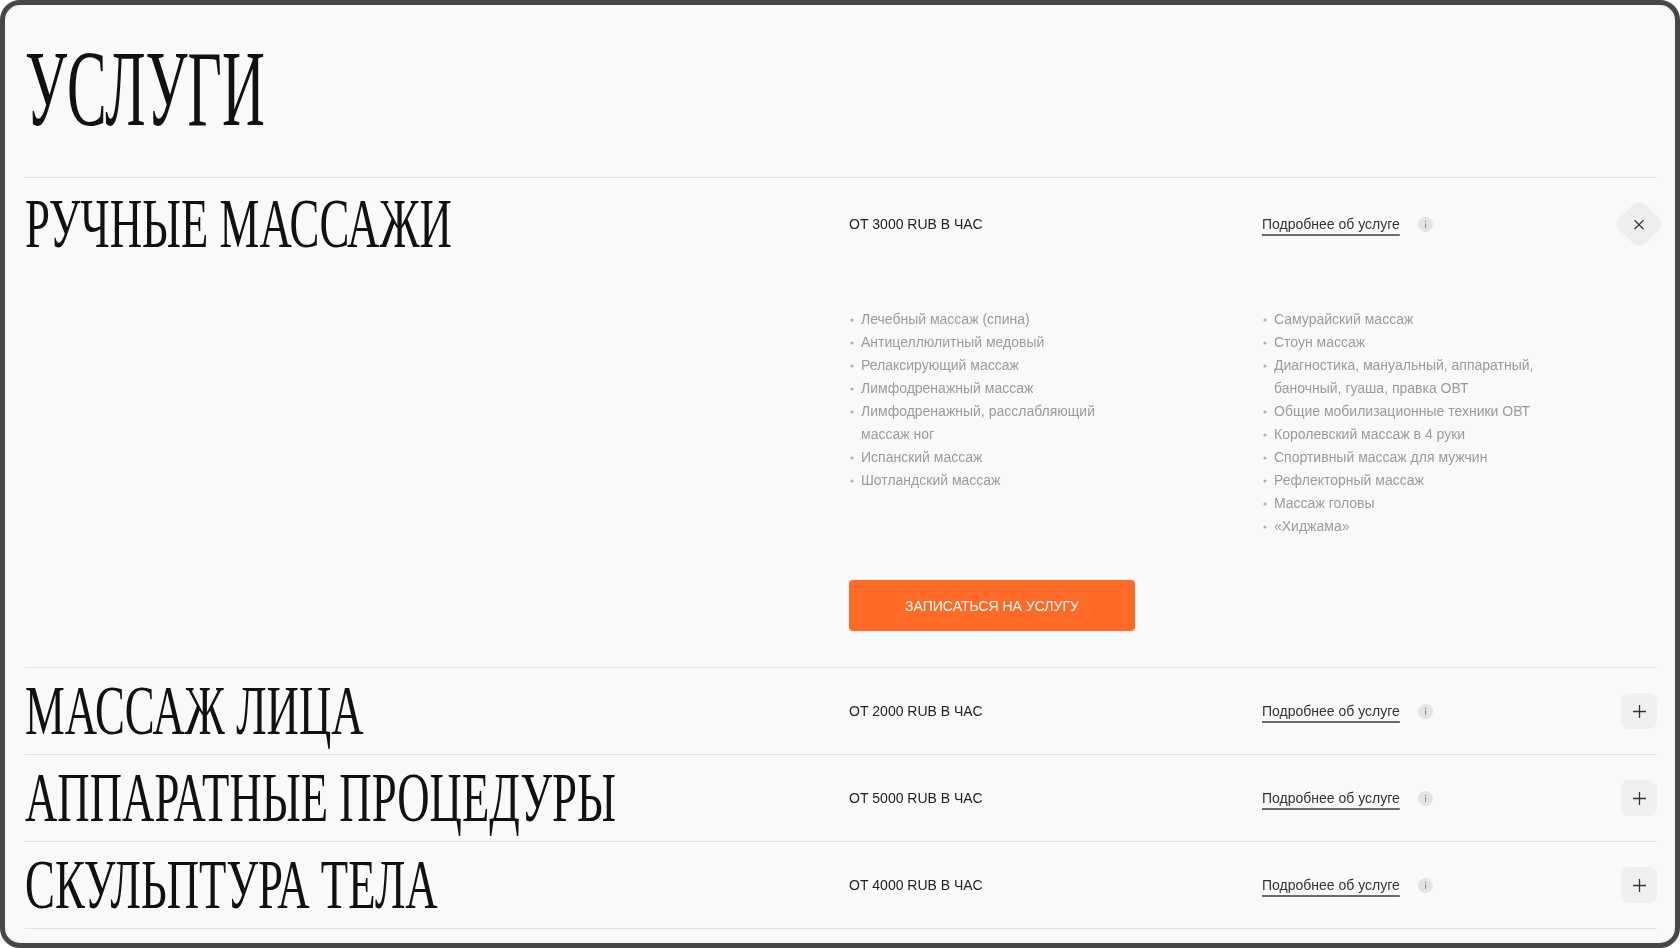 This screenshot has height=948, width=1680. I want to click on service-item: Королевский массаж в 4 руки, so click(1370, 434).